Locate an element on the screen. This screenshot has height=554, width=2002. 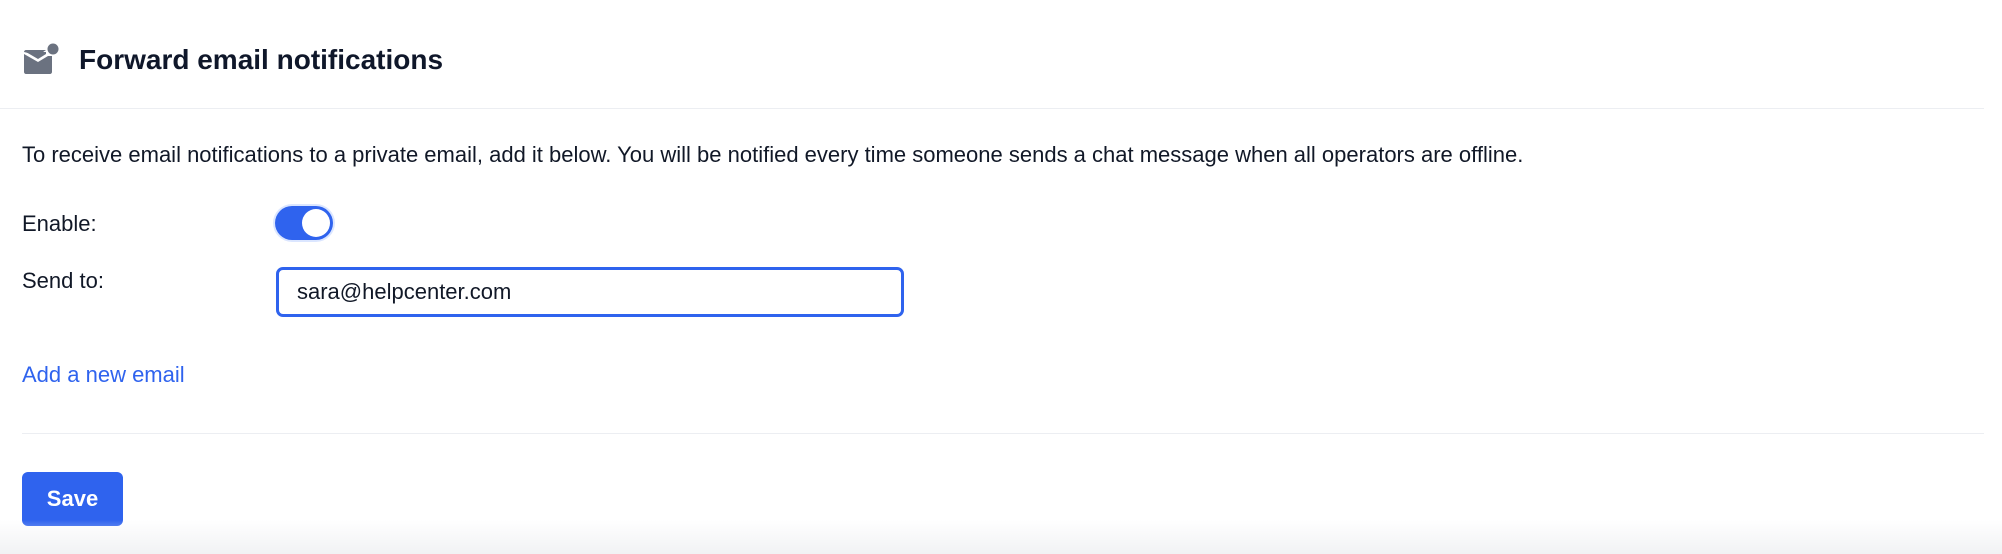
add-new-email-link: Add a new email is located at coordinates (103, 375).